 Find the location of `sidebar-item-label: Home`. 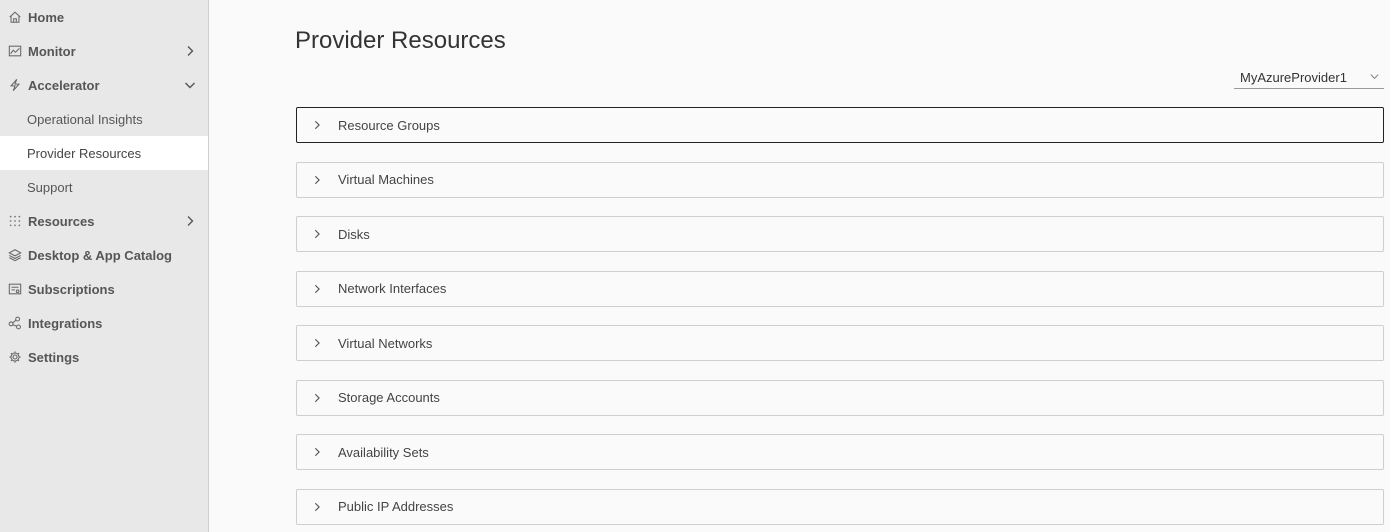

sidebar-item-label: Home is located at coordinates (46, 17).